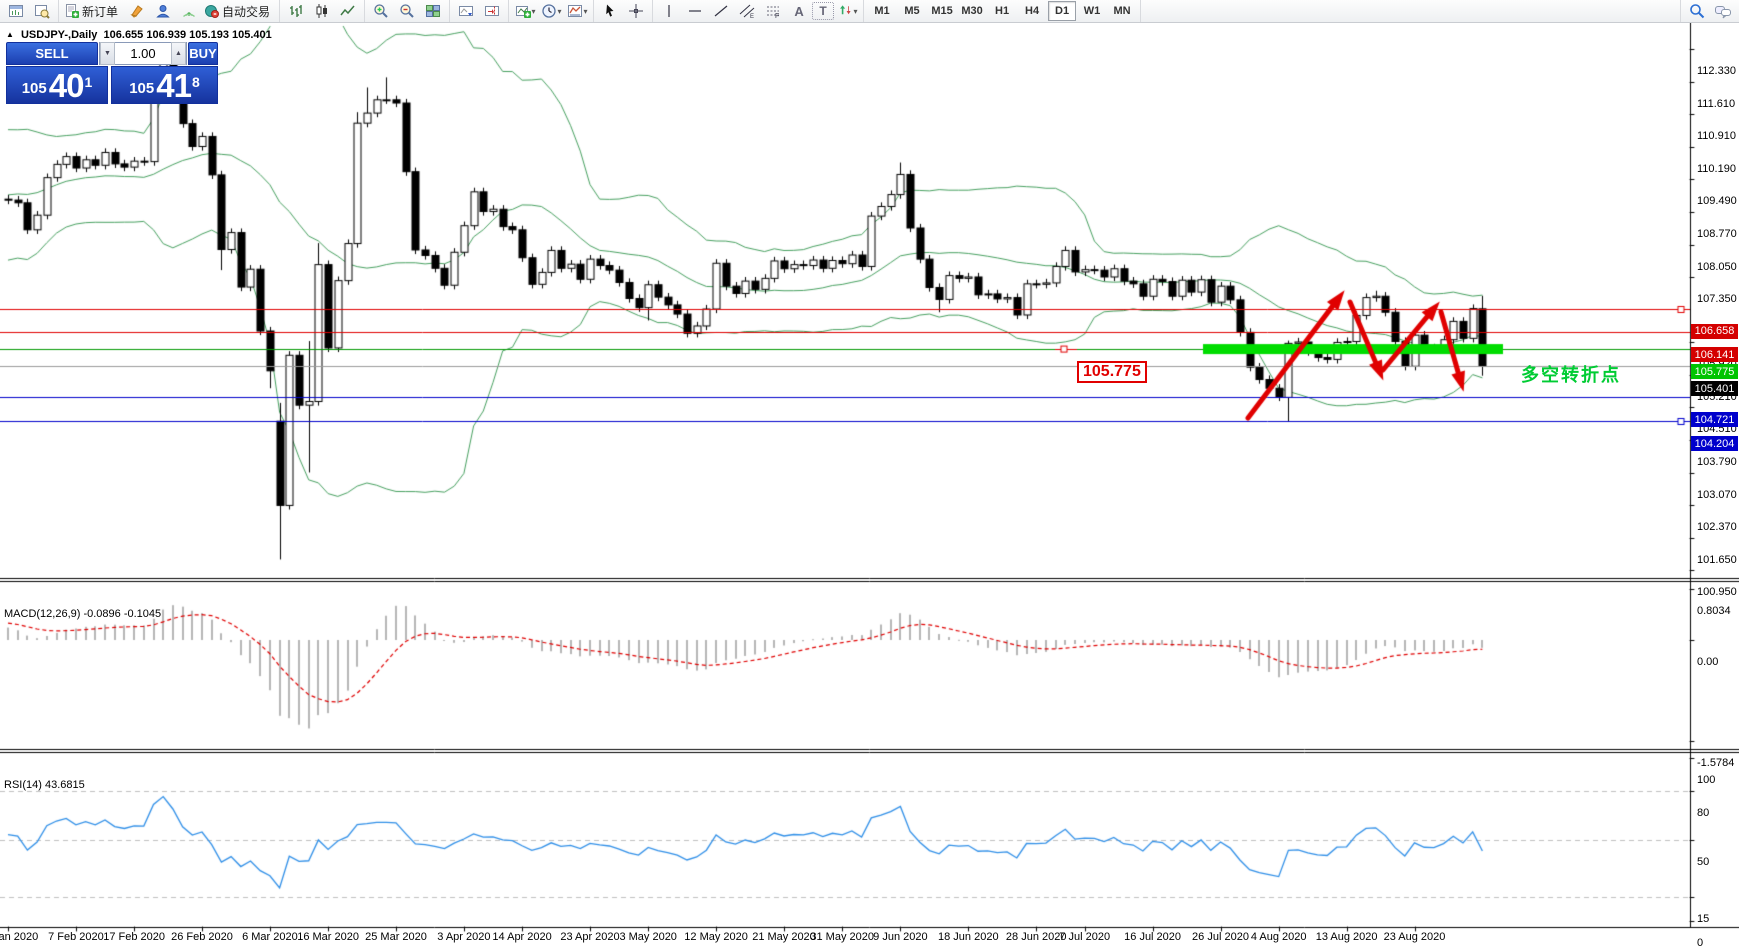 The image size is (1739, 949). What do you see at coordinates (1717, 559) in the screenshot?
I see `price-tick-label: 101.650` at bounding box center [1717, 559].